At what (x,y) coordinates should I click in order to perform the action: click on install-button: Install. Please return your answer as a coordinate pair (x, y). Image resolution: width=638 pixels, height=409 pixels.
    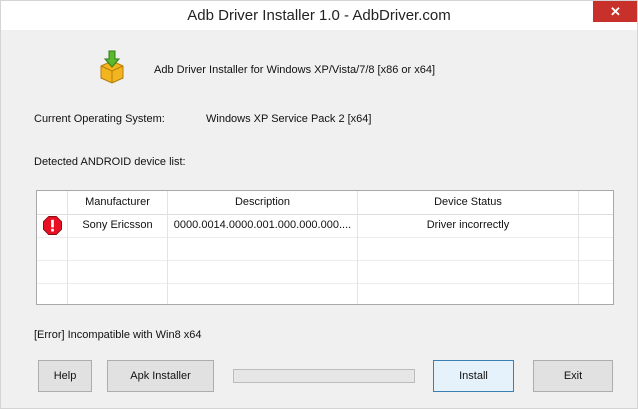
    Looking at the image, I should click on (473, 376).